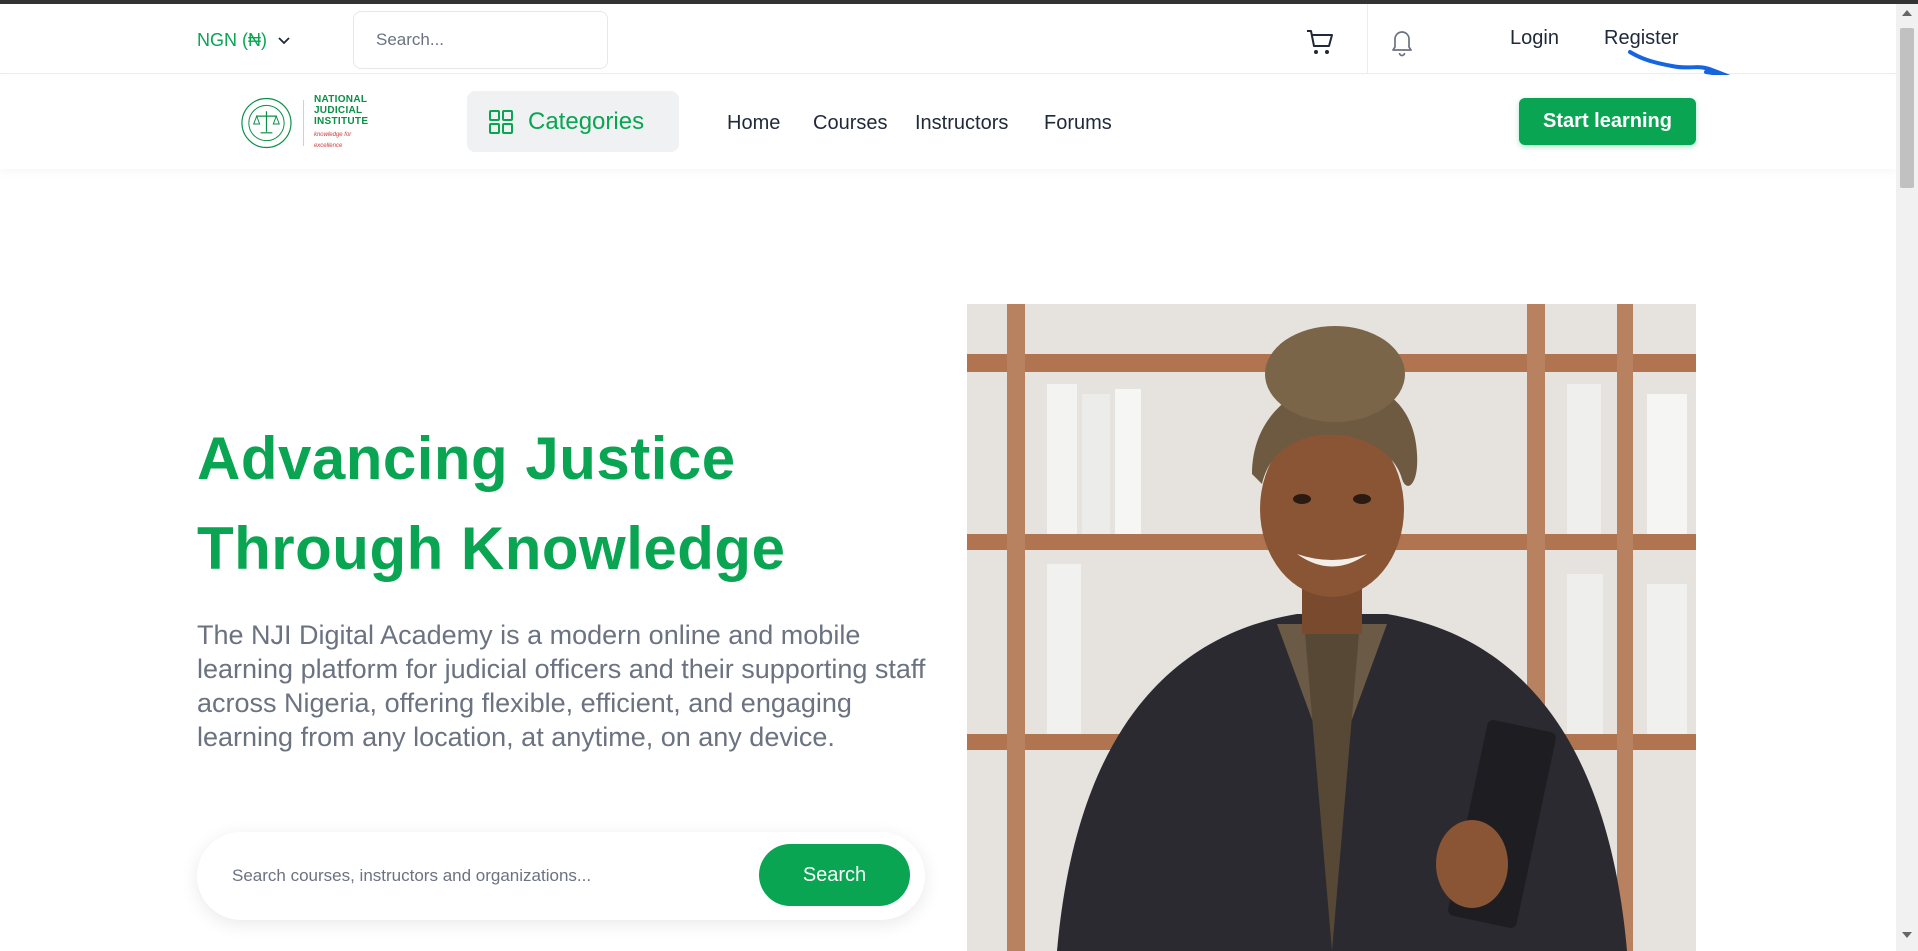  What do you see at coordinates (1907, 13) in the screenshot?
I see `scroll-up-arrow-icon` at bounding box center [1907, 13].